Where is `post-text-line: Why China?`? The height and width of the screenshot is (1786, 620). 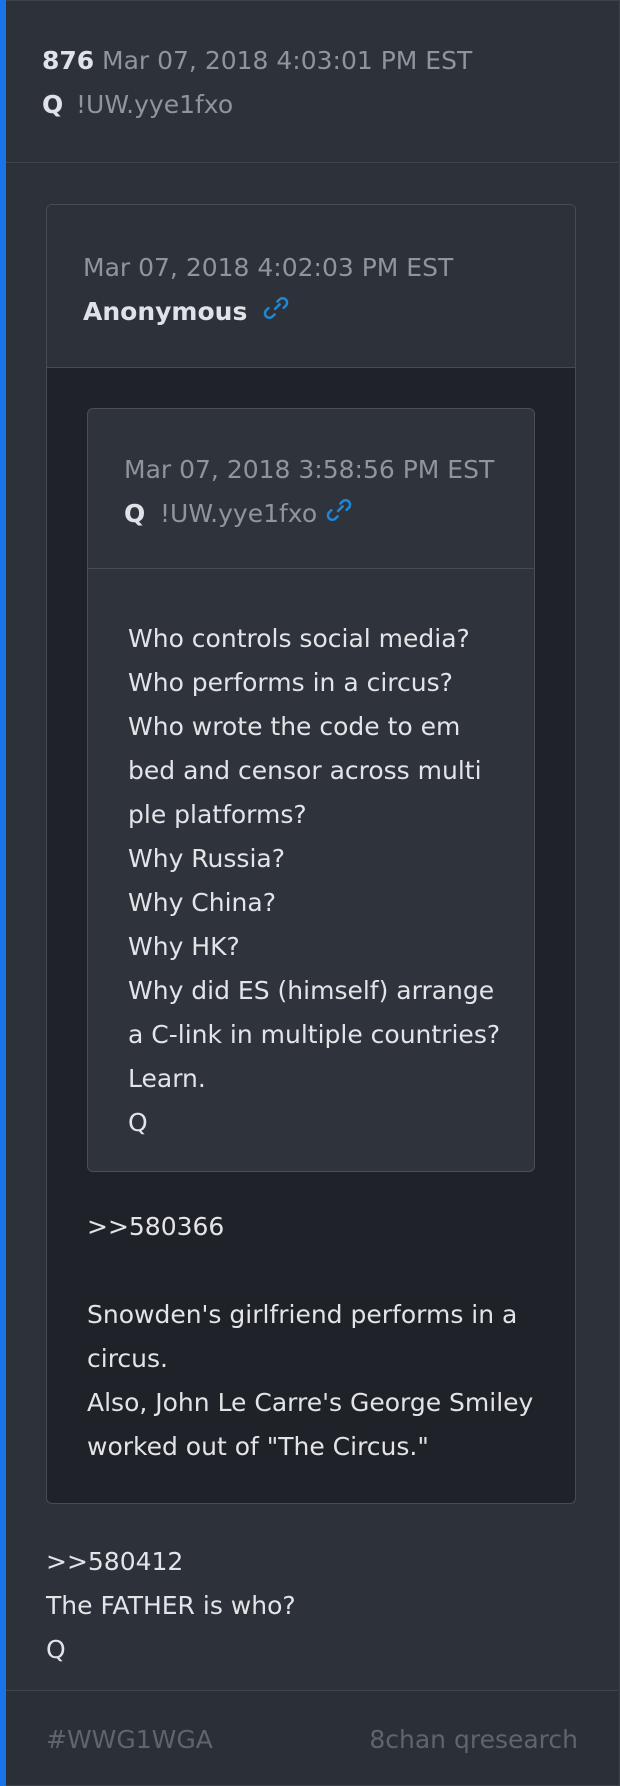
post-text-line: Why China? is located at coordinates (202, 902).